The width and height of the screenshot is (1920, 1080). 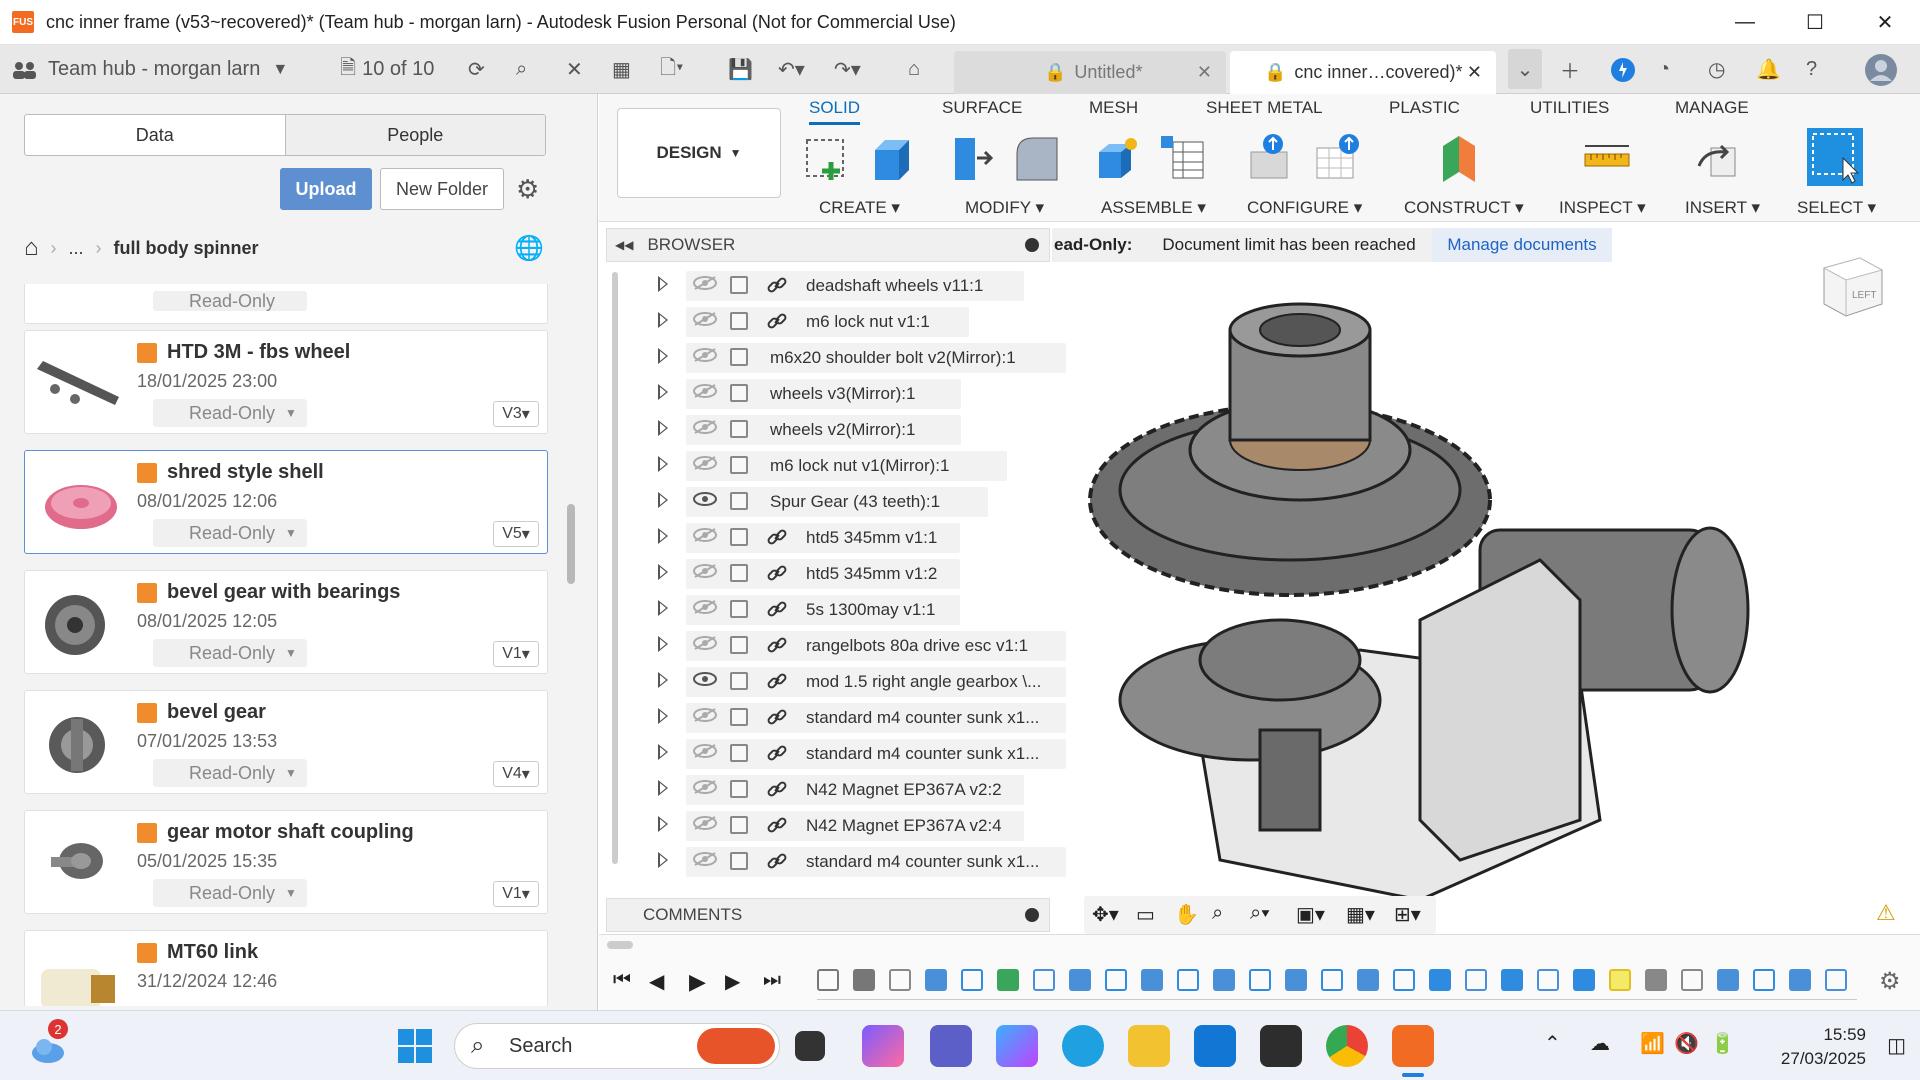 What do you see at coordinates (1360, 914) in the screenshot?
I see `grid-settings-icon: ▦▾` at bounding box center [1360, 914].